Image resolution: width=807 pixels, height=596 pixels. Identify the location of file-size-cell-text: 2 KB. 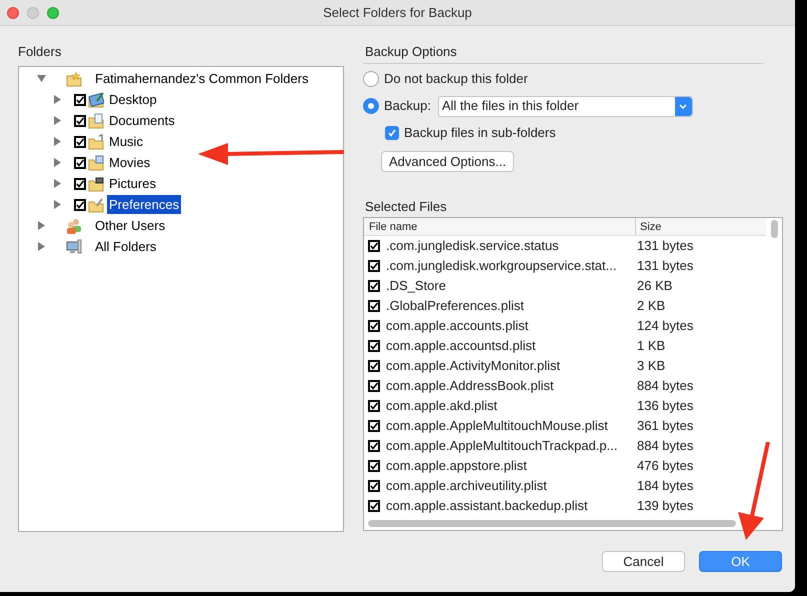
(651, 306).